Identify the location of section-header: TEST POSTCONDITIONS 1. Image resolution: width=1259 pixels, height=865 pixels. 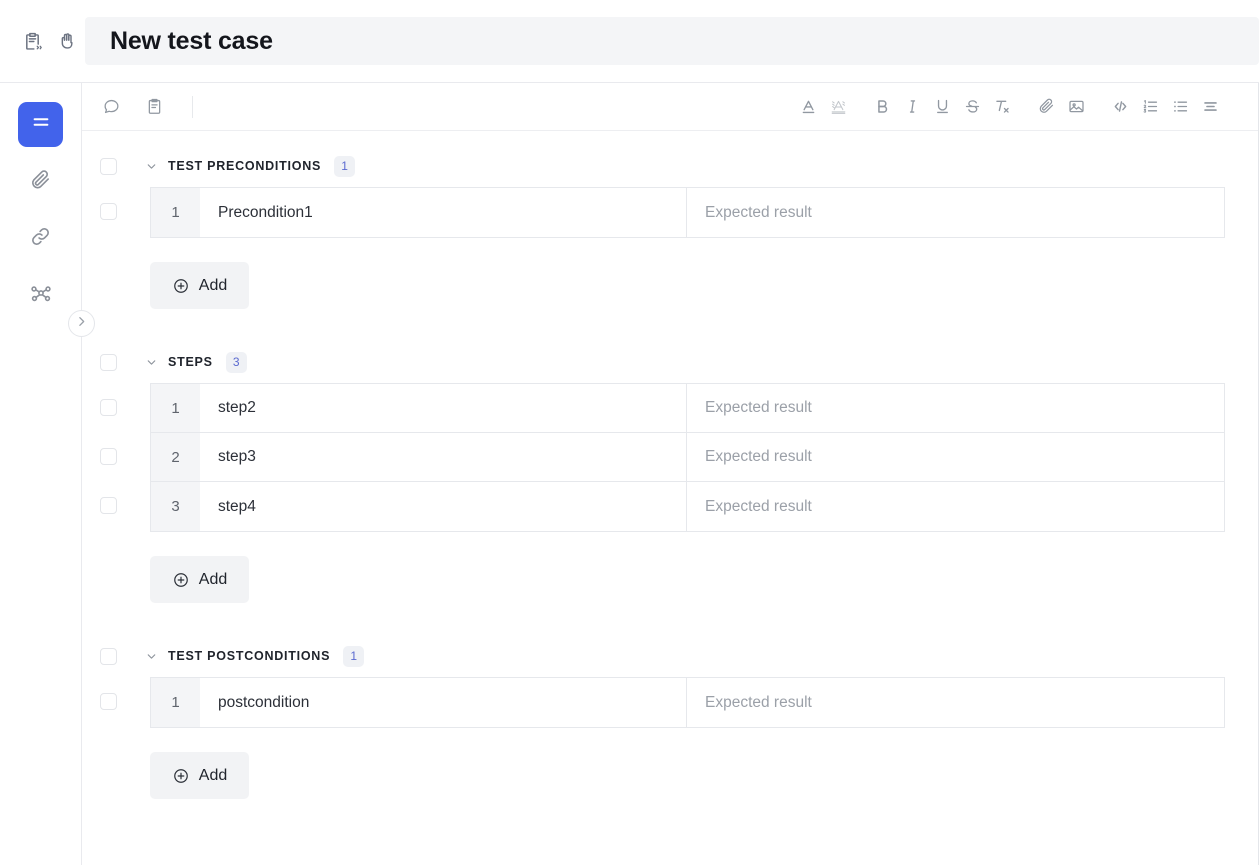
(662, 656).